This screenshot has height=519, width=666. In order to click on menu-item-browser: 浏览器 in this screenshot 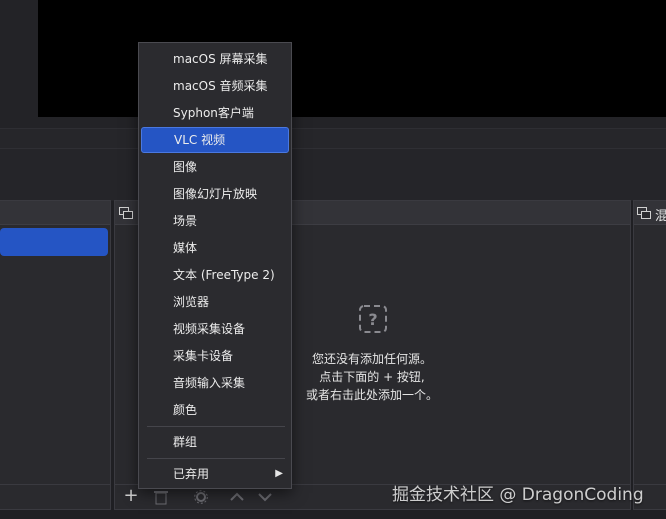, I will do `click(215, 302)`.